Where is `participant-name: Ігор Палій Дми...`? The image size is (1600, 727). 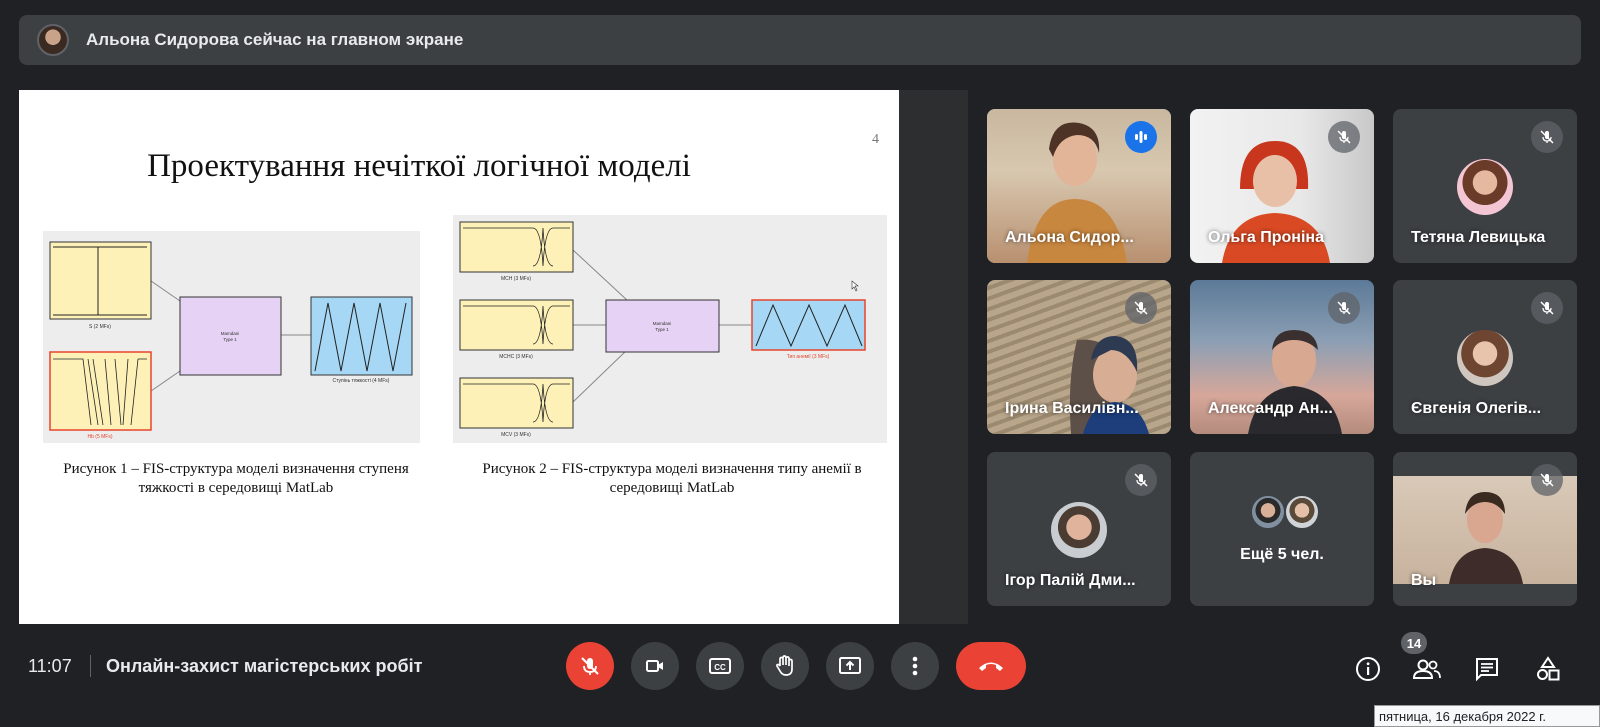
participant-name: Ігор Палій Дми... is located at coordinates (1070, 580).